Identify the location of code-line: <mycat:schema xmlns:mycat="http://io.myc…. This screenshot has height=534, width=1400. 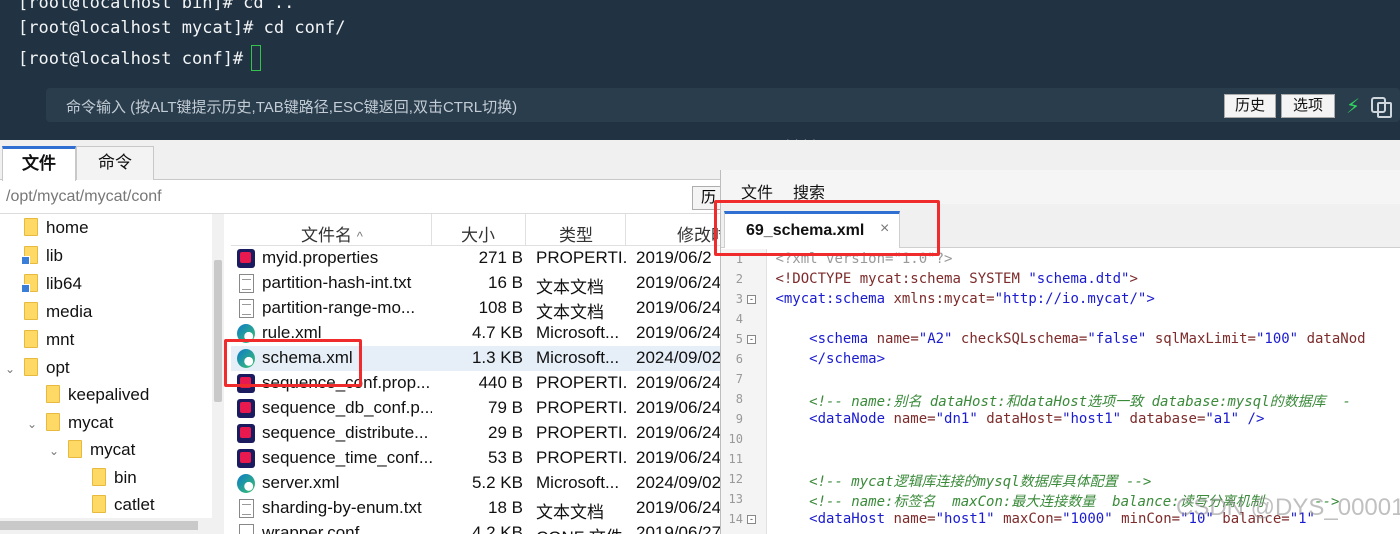
(965, 299).